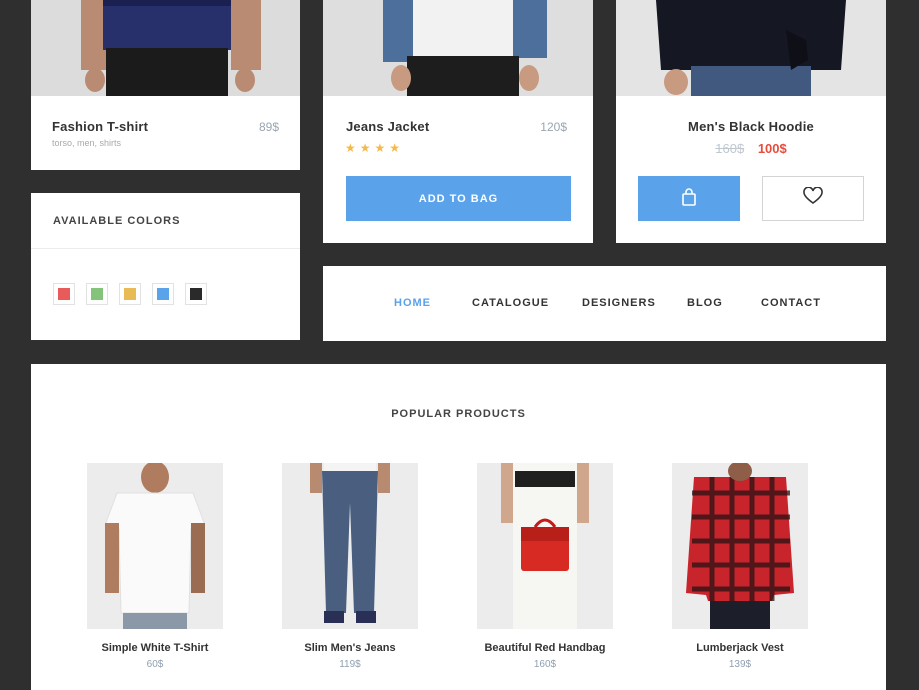  What do you see at coordinates (705, 303) in the screenshot?
I see `nav-blog: BLOG` at bounding box center [705, 303].